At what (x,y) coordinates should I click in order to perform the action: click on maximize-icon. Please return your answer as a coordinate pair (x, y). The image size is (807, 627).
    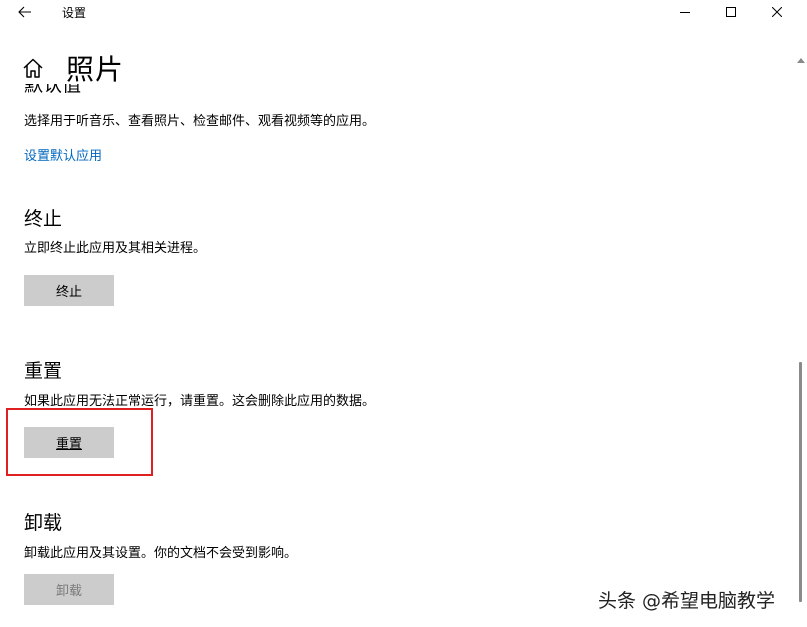
    Looking at the image, I should click on (731, 12).